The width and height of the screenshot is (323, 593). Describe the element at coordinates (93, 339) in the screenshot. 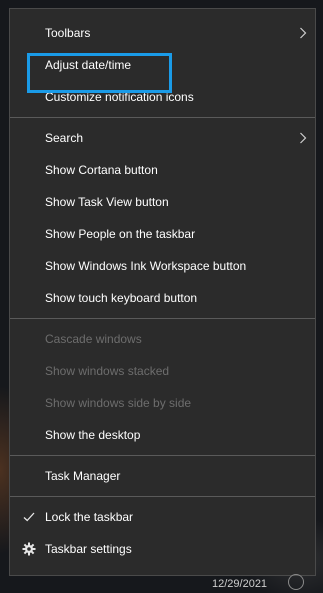

I see `menu-item-label: Cascade windows` at that location.